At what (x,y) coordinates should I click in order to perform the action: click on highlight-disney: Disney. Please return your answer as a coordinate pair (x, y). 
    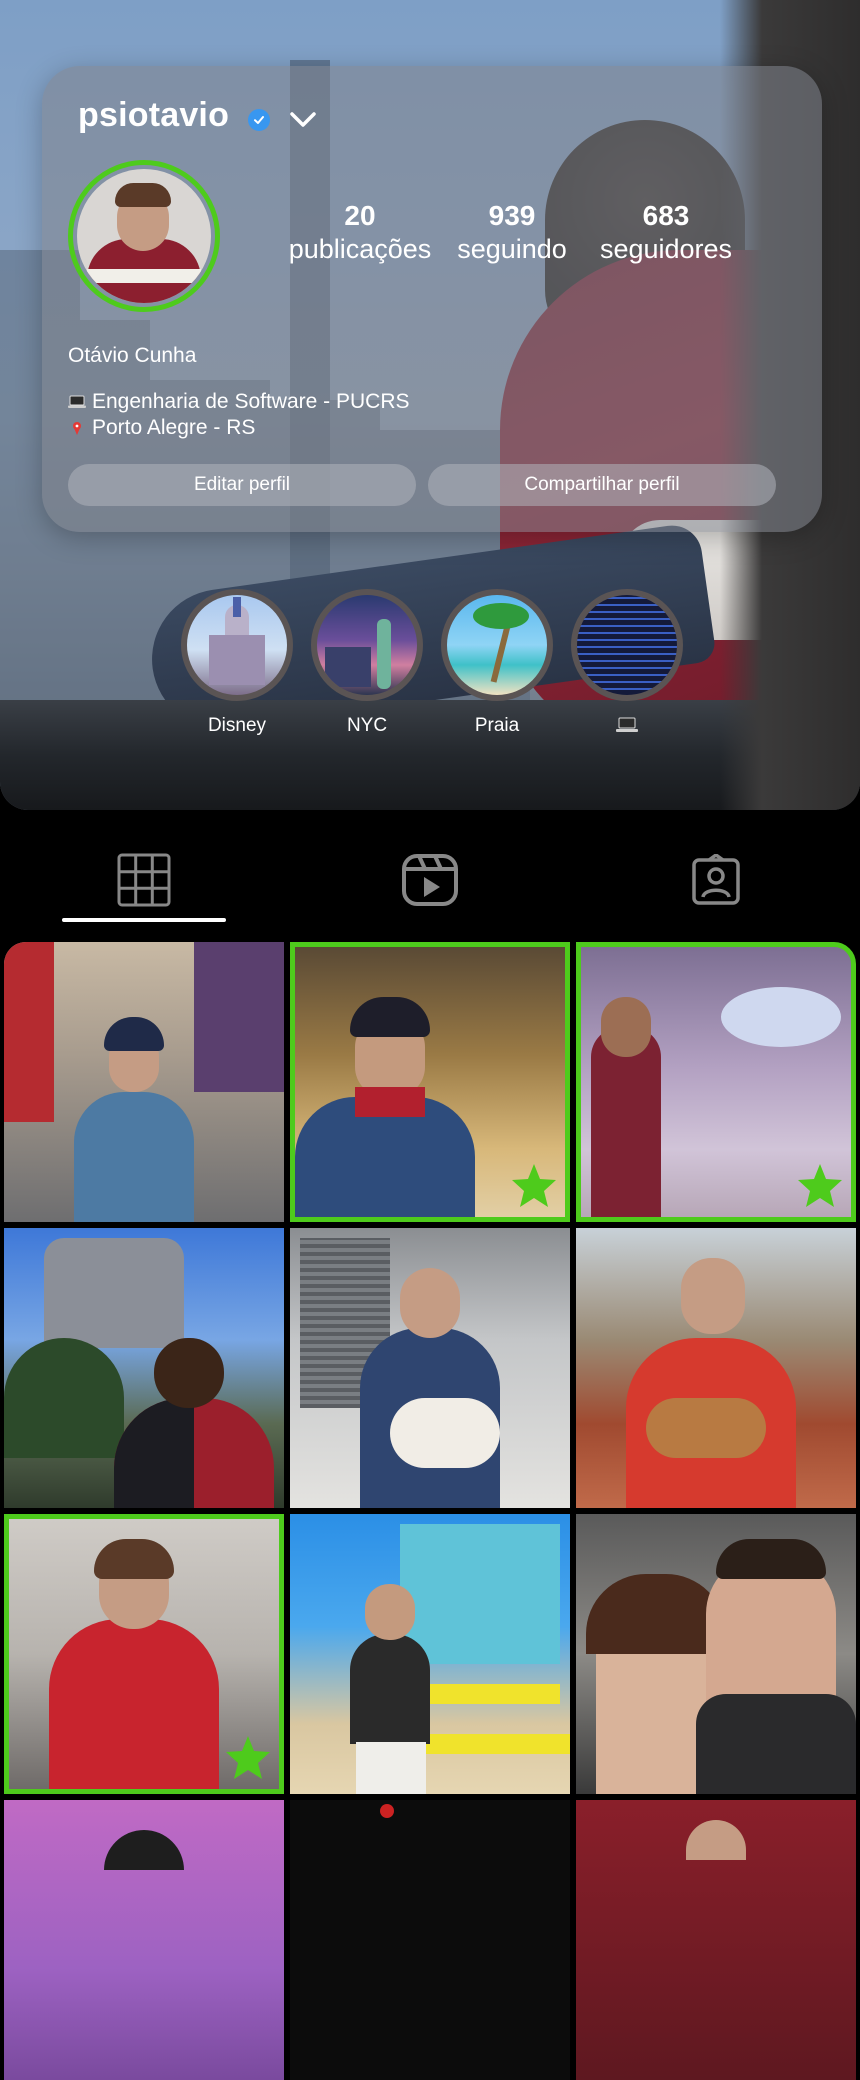
    Looking at the image, I should click on (237, 663).